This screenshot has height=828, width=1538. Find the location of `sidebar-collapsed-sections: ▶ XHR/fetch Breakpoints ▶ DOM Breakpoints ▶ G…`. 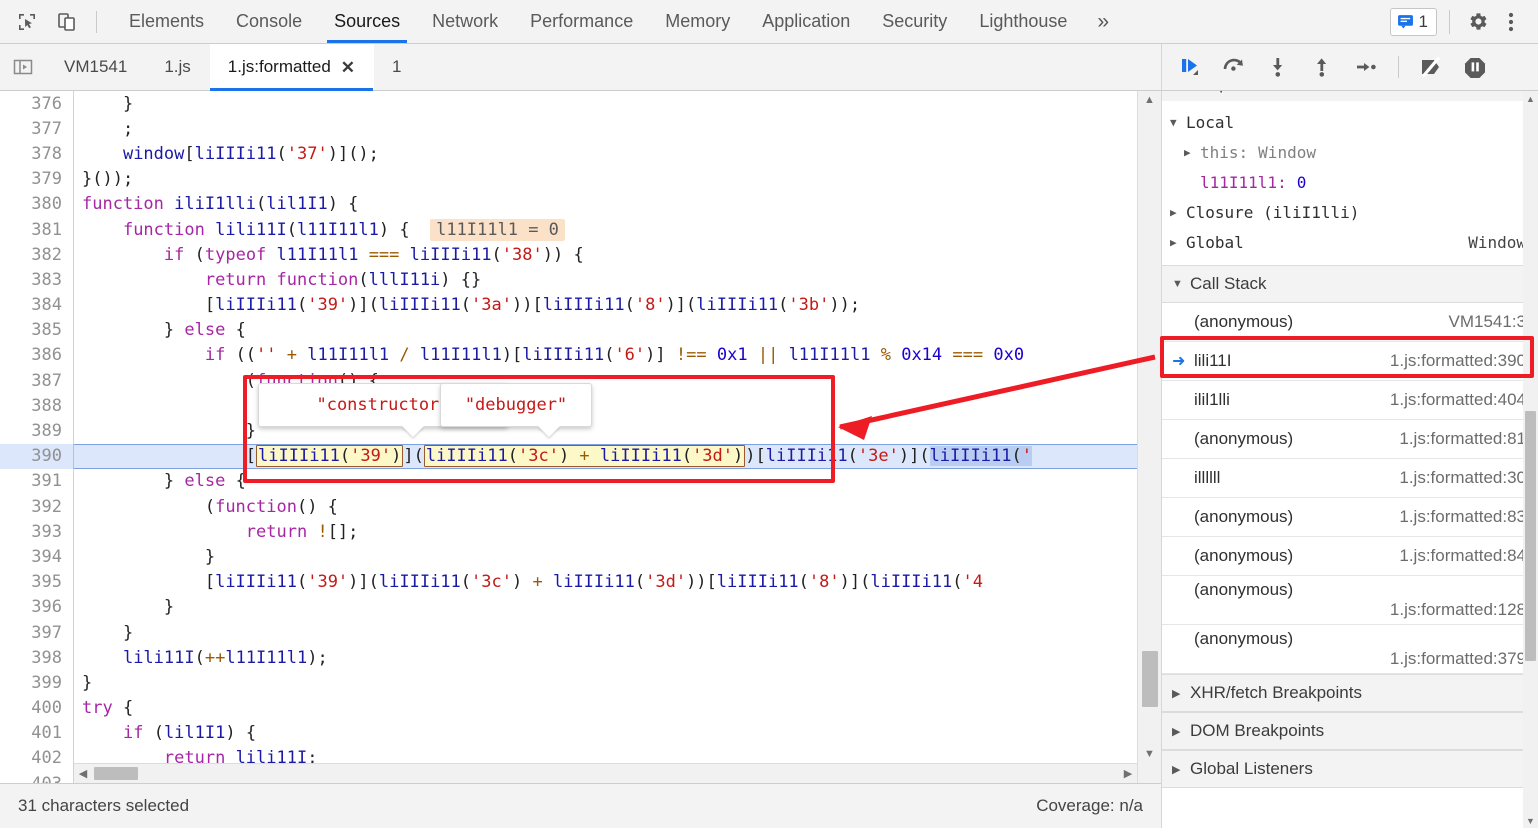

sidebar-collapsed-sections: ▶ XHR/fetch Breakpoints ▶ DOM Breakpoints ▶ G… is located at coordinates (1350, 731).